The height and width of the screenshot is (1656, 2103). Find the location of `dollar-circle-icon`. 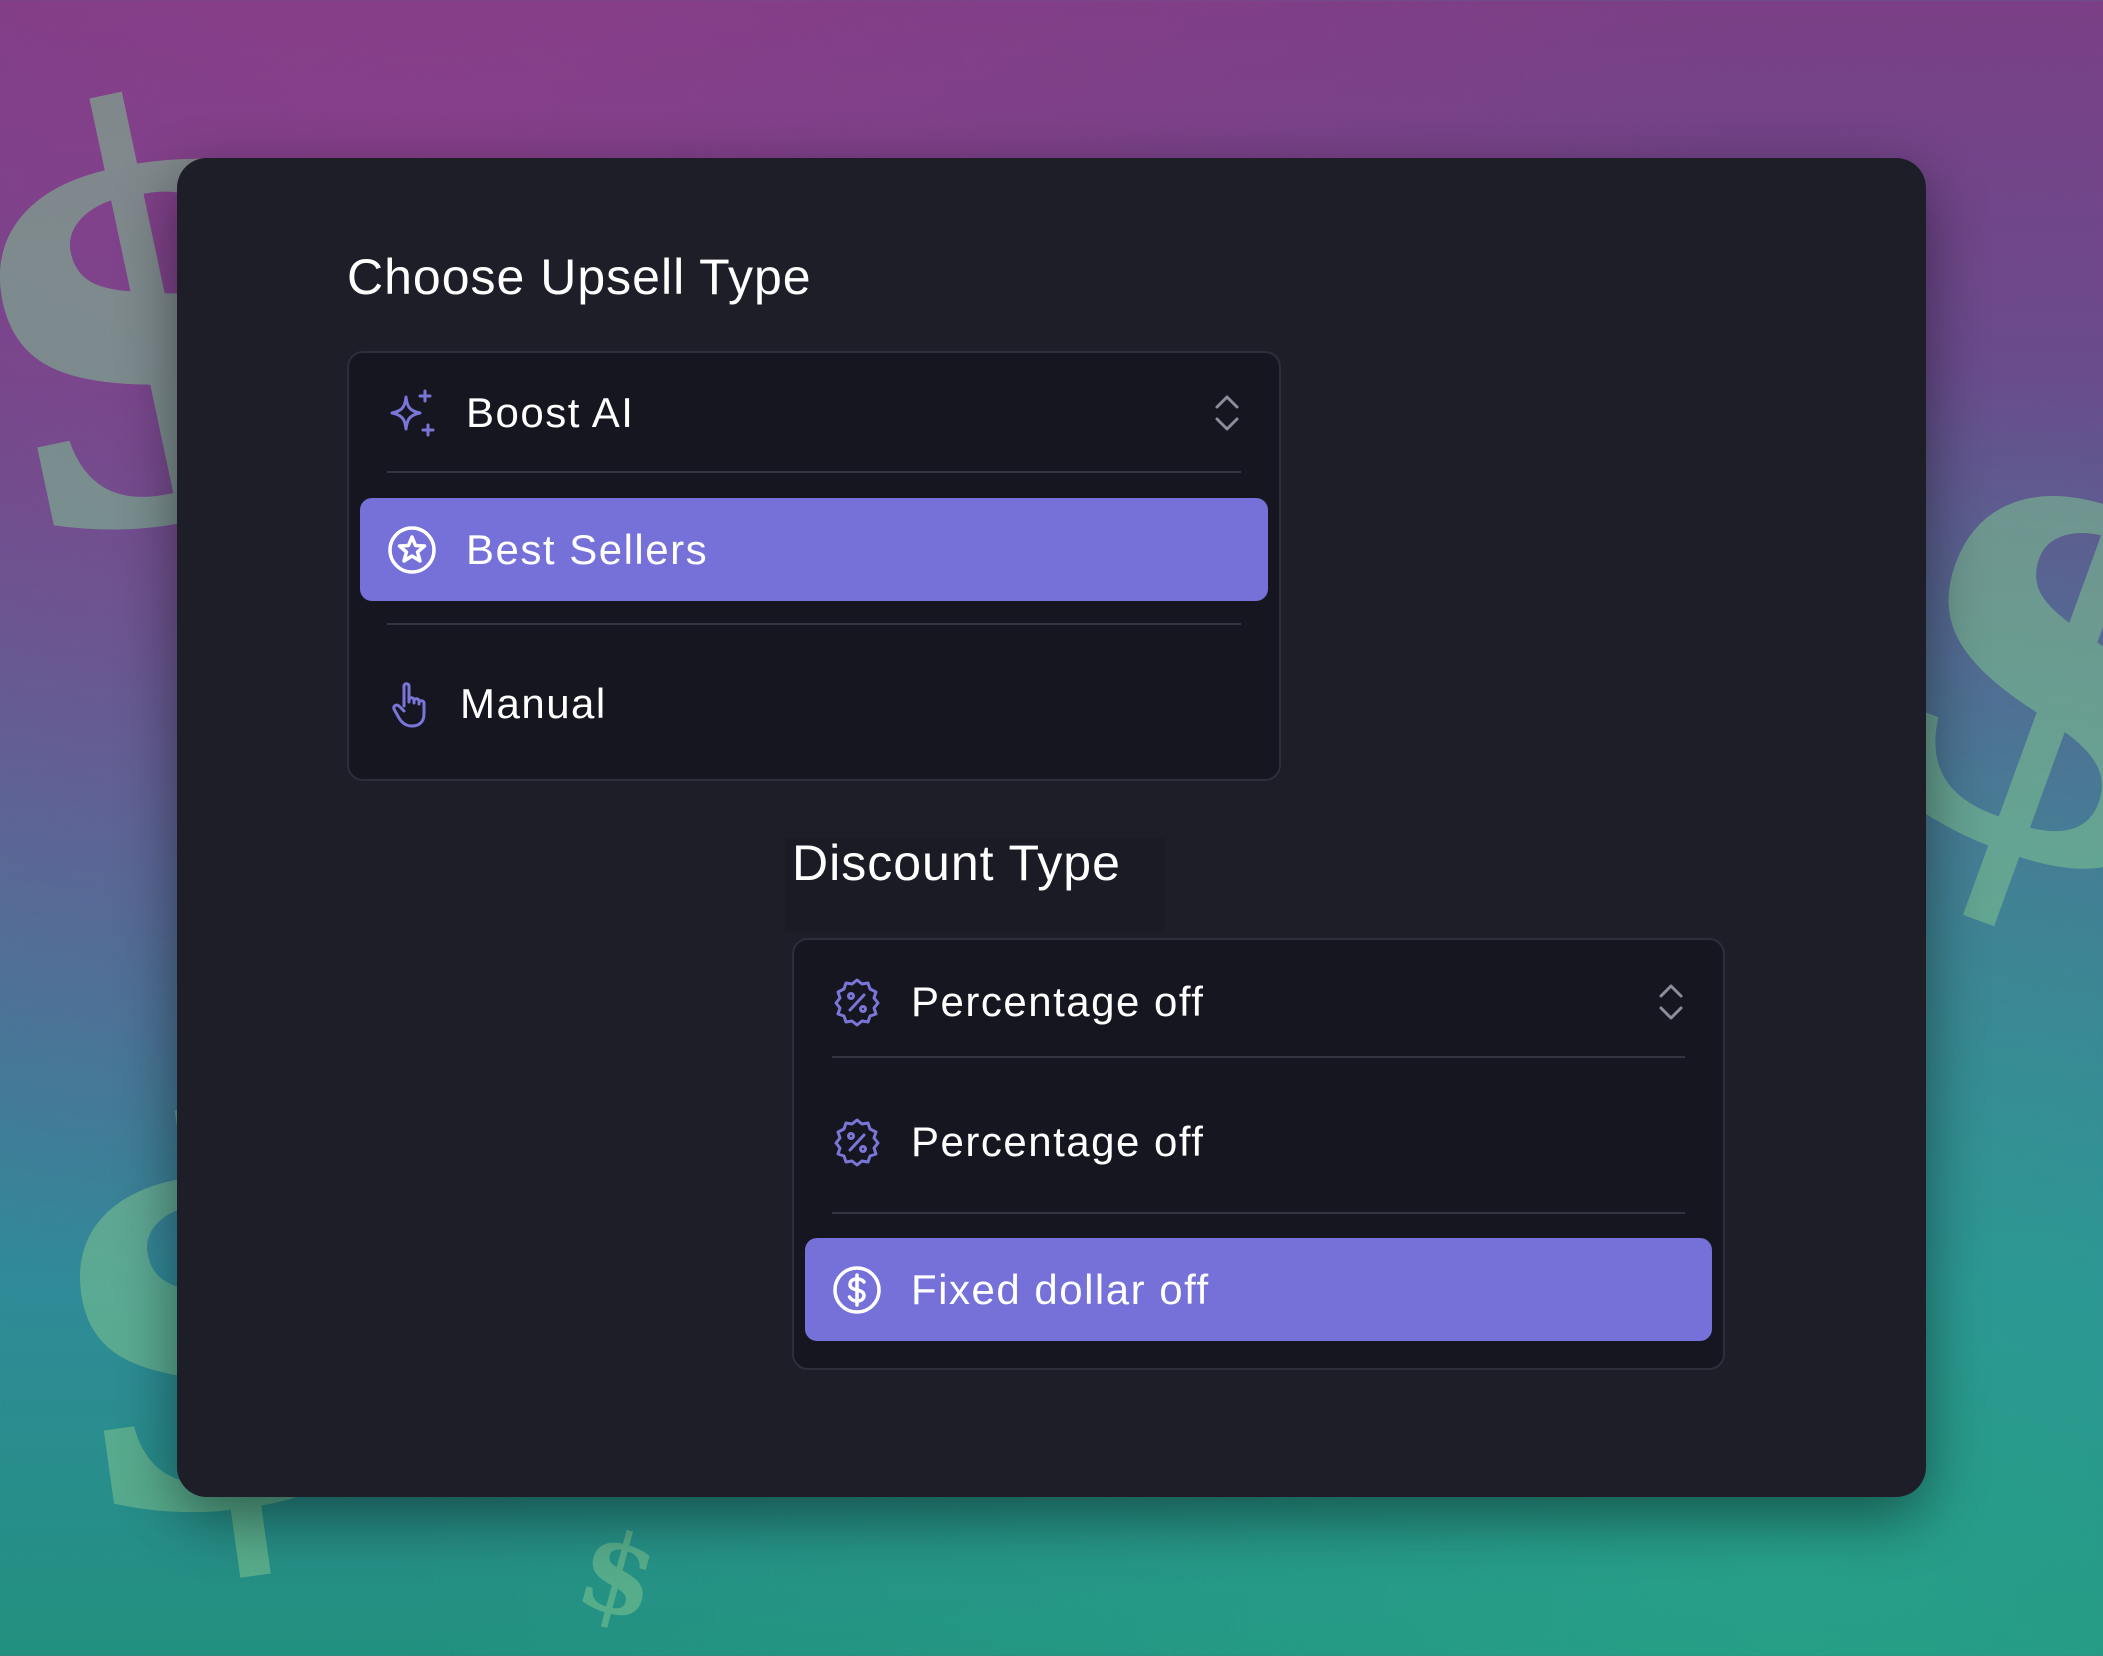

dollar-circle-icon is located at coordinates (857, 1290).